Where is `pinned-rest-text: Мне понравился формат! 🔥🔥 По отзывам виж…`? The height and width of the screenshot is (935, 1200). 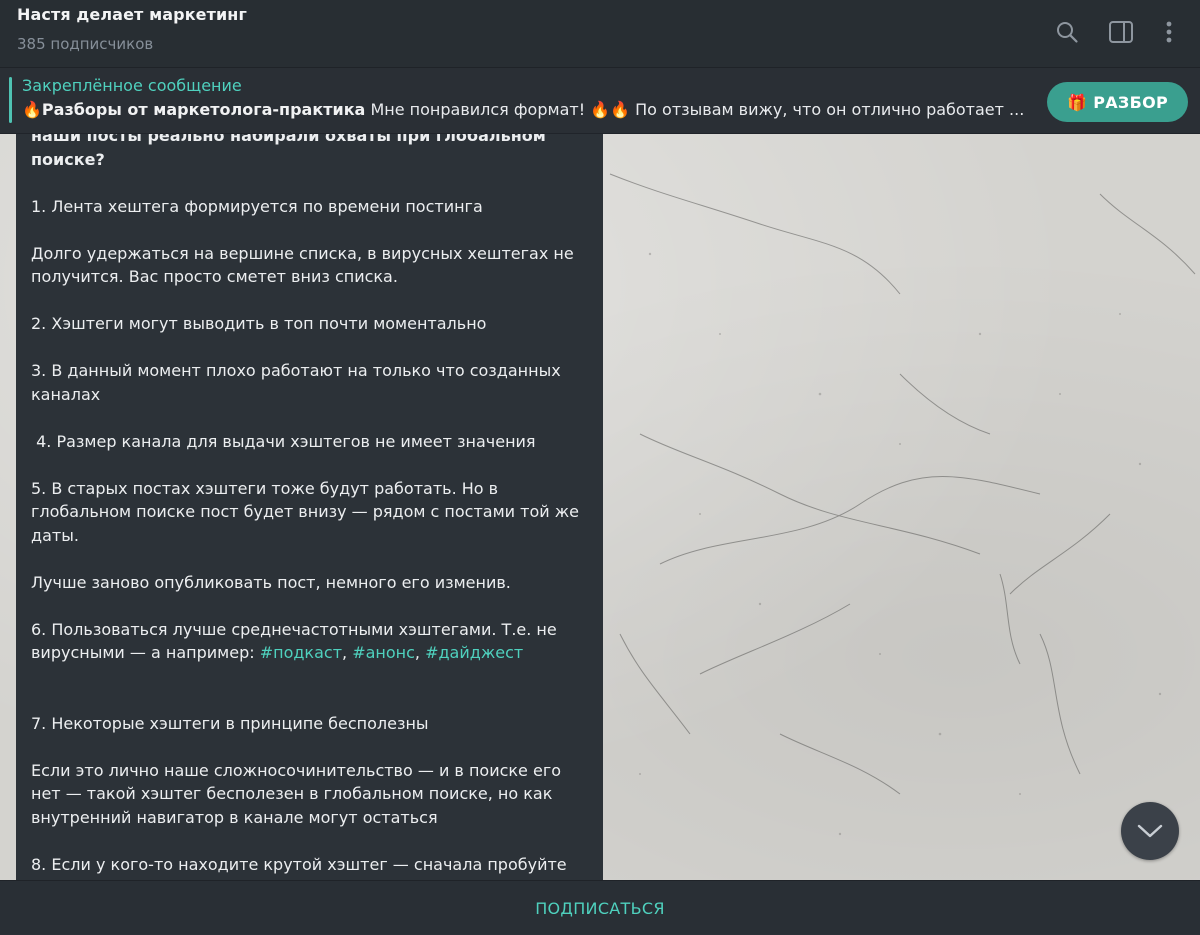
pinned-rest-text: Мне понравился формат! 🔥🔥 По отзывам виж… is located at coordinates (695, 109).